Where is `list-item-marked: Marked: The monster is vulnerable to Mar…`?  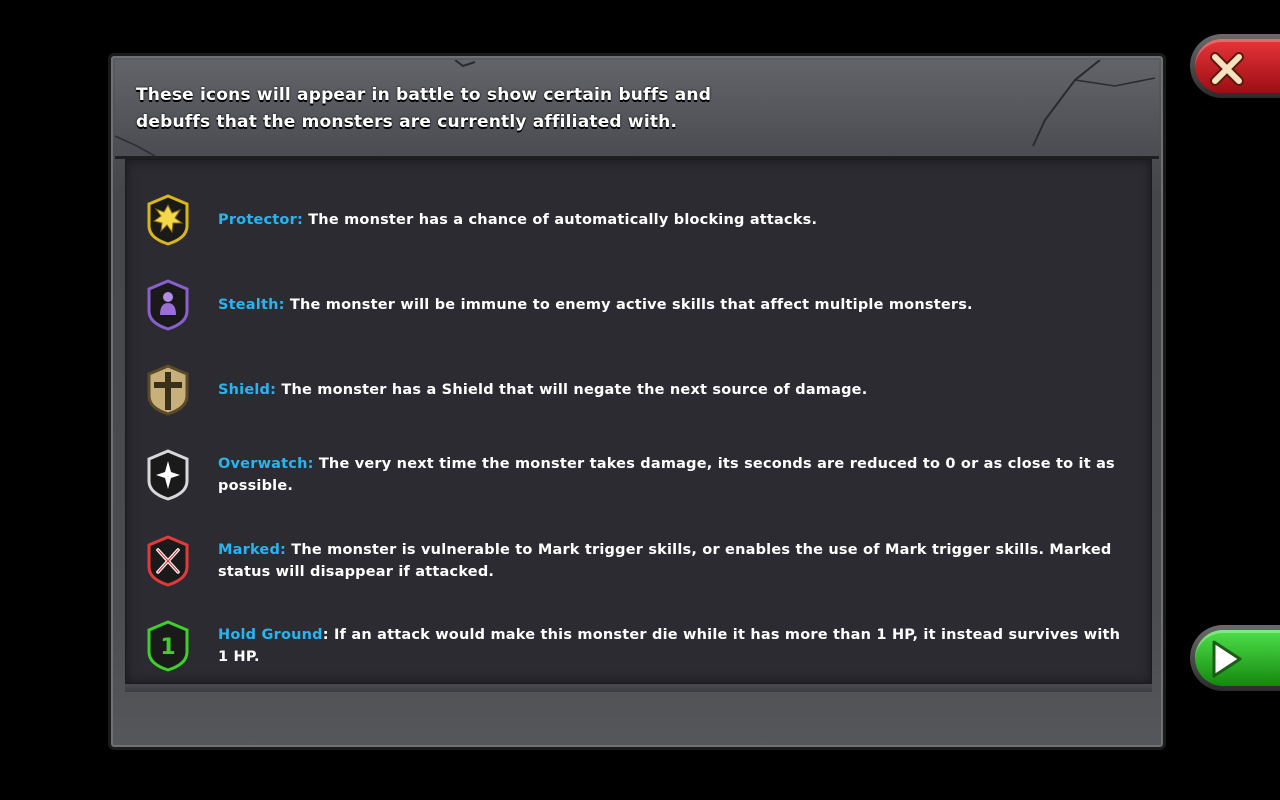
list-item-marked: Marked: The monster is vulnerable to Mar… is located at coordinates (638, 561).